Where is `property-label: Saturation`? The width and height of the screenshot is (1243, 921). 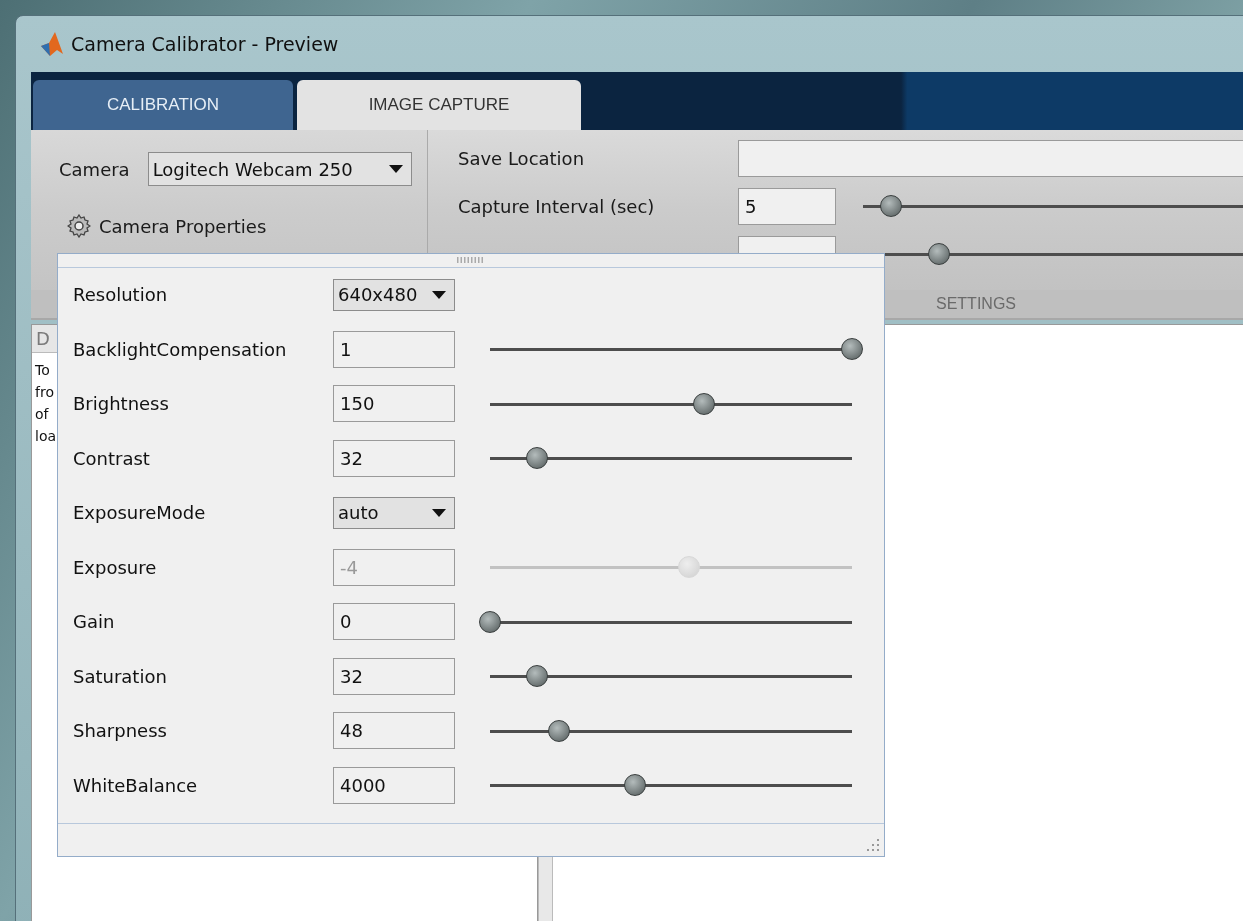
property-label: Saturation is located at coordinates (120, 676).